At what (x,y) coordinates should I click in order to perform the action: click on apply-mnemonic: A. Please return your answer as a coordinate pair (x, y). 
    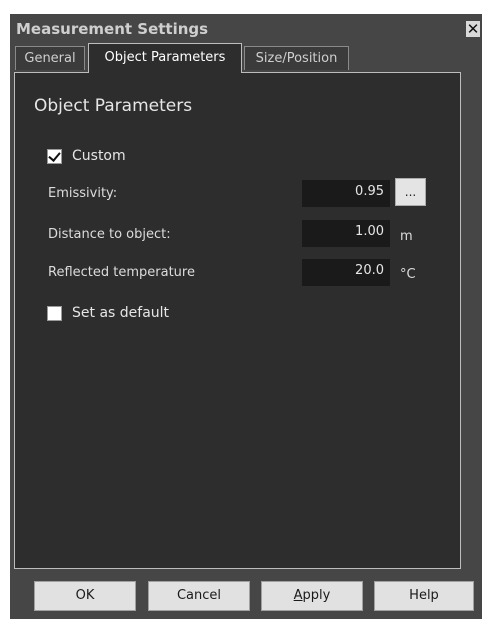
    Looking at the image, I should click on (298, 595).